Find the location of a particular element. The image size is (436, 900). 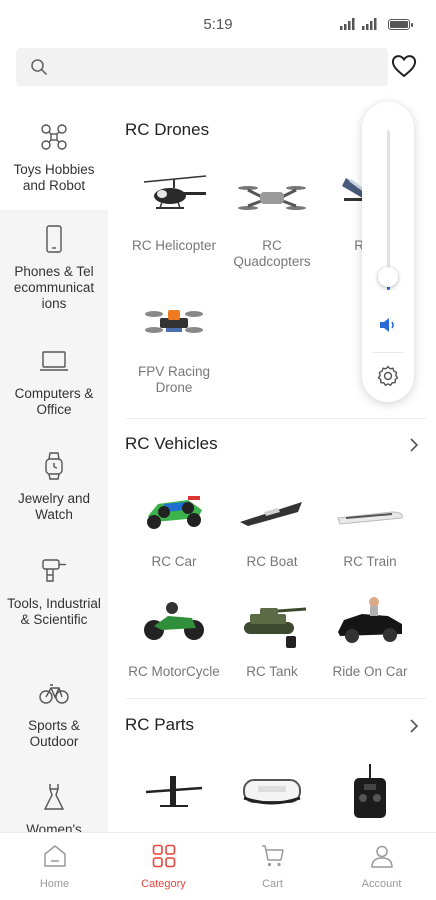

fpv-goggles-image is located at coordinates (272, 792).